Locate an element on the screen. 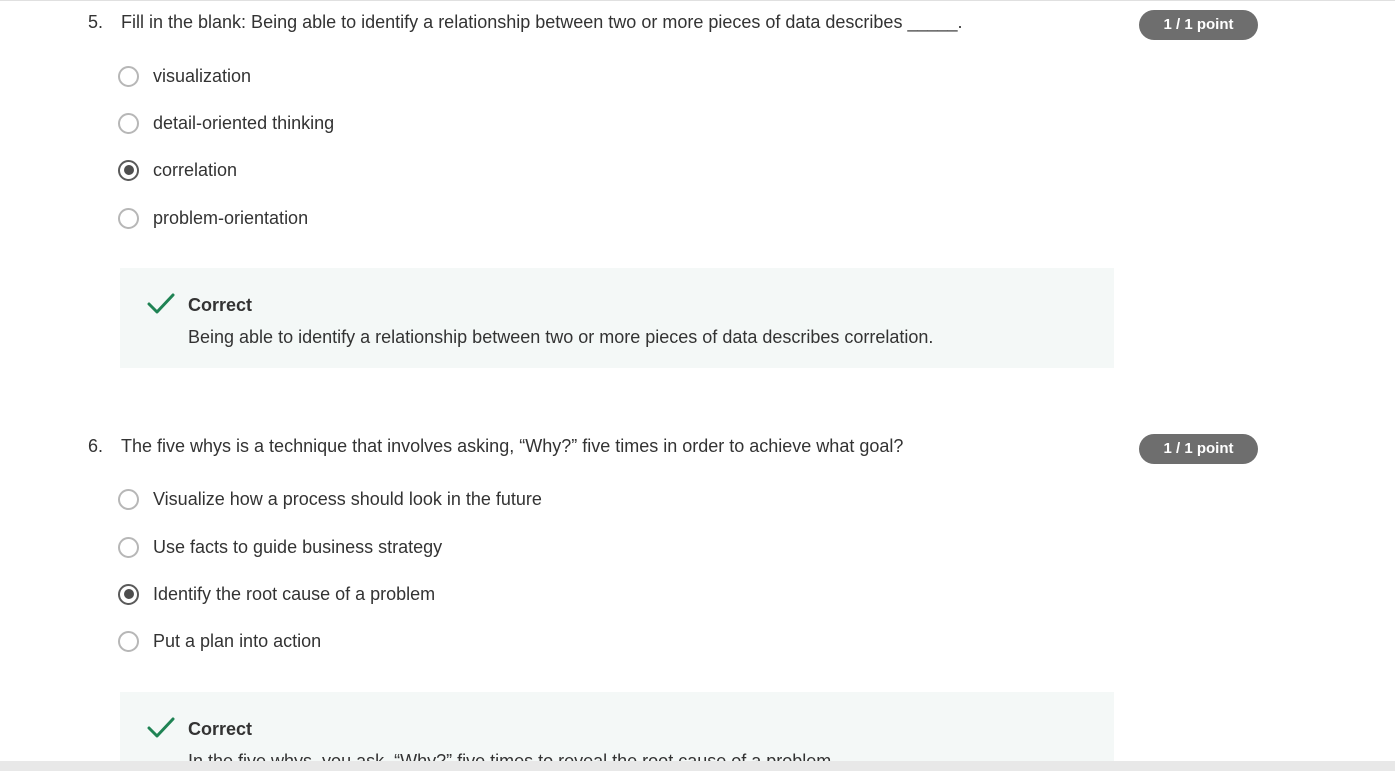 The width and height of the screenshot is (1395, 771). question-number: 5. is located at coordinates (96, 22).